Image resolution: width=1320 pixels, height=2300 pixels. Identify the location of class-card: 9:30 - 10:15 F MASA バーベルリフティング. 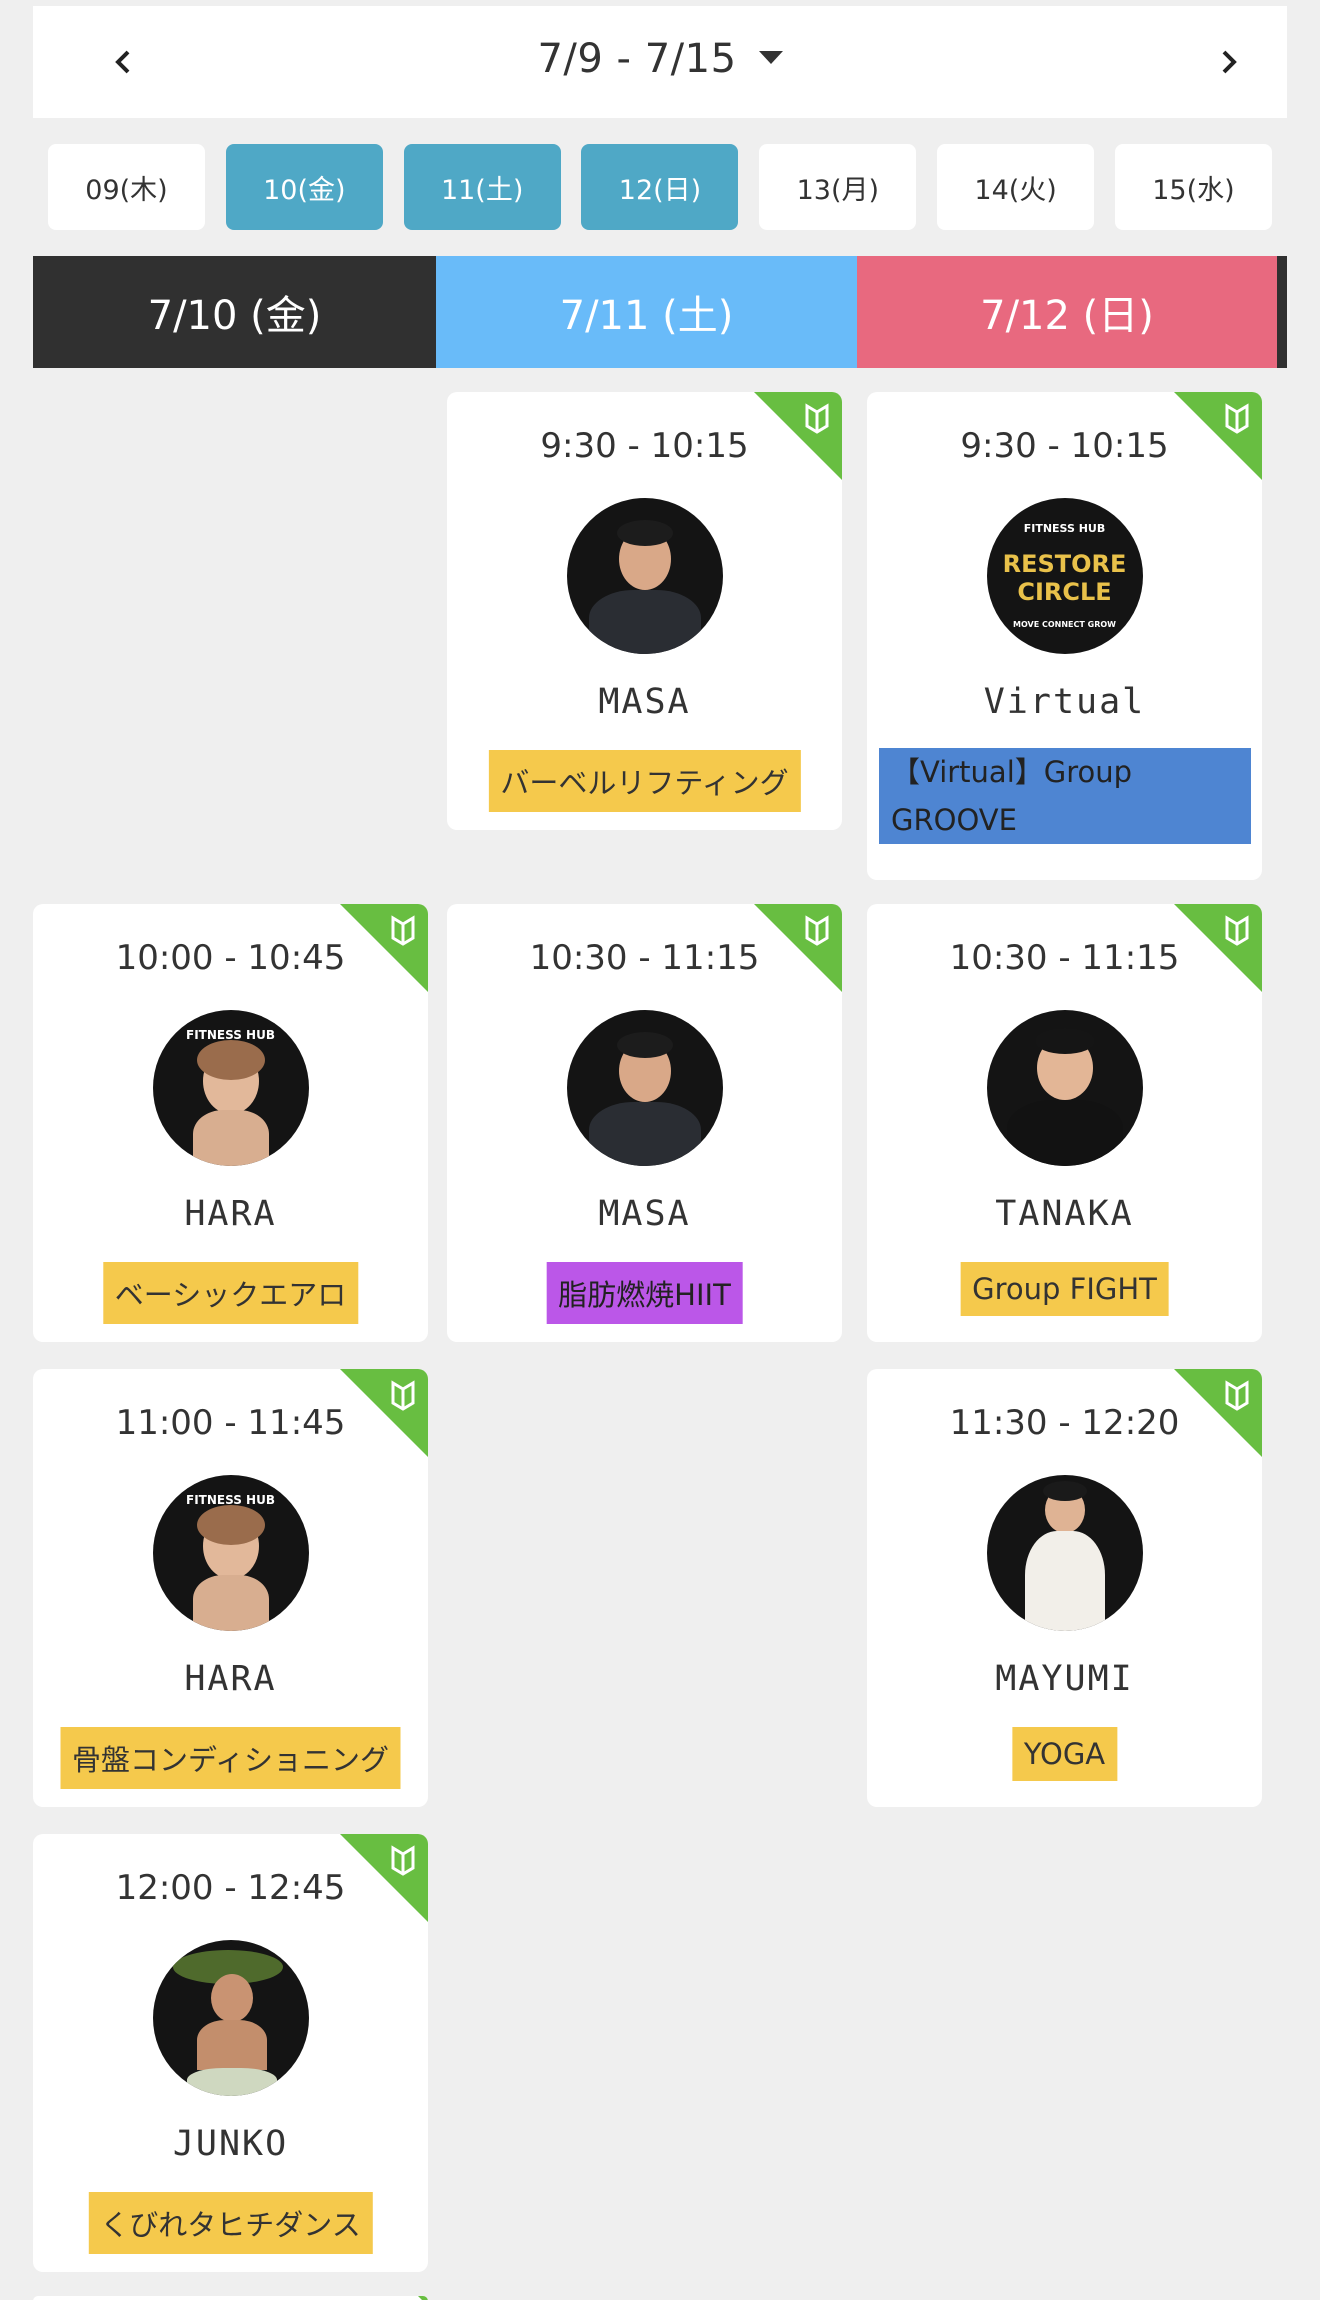
(644, 611).